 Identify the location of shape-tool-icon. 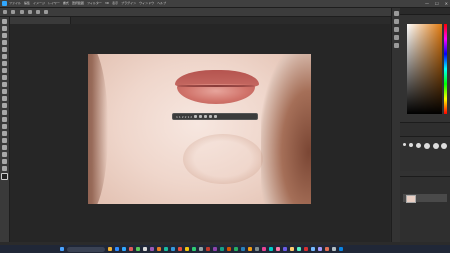
(4, 147).